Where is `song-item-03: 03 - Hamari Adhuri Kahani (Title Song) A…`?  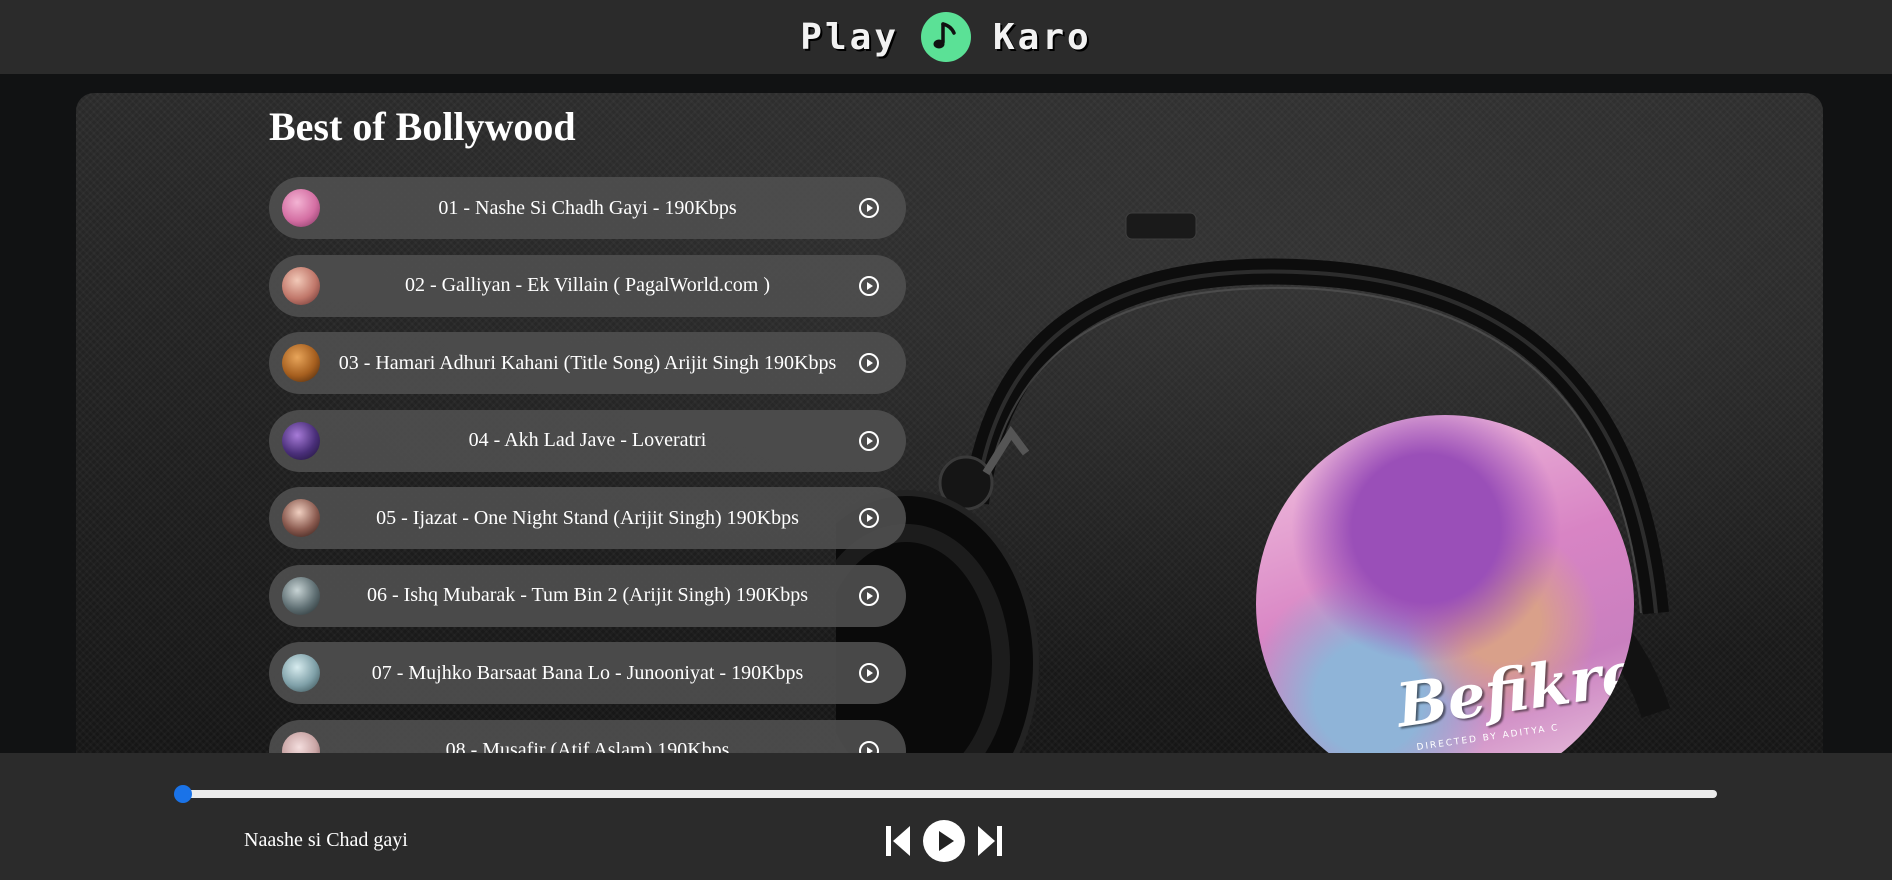 song-item-03: 03 - Hamari Adhuri Kahani (Title Song) A… is located at coordinates (587, 363).